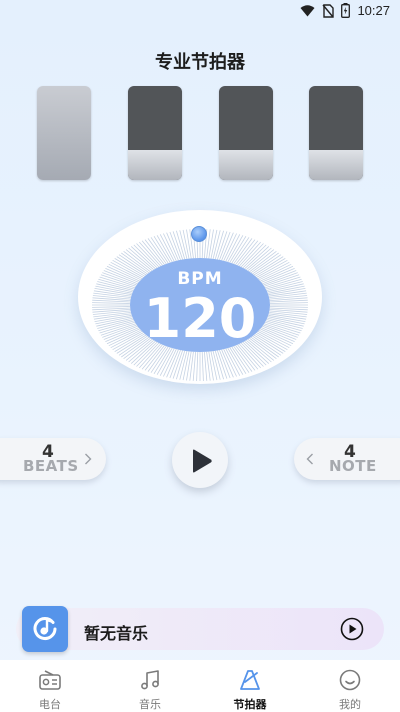 The image size is (400, 712). What do you see at coordinates (350, 680) in the screenshot?
I see `smile-icon` at bounding box center [350, 680].